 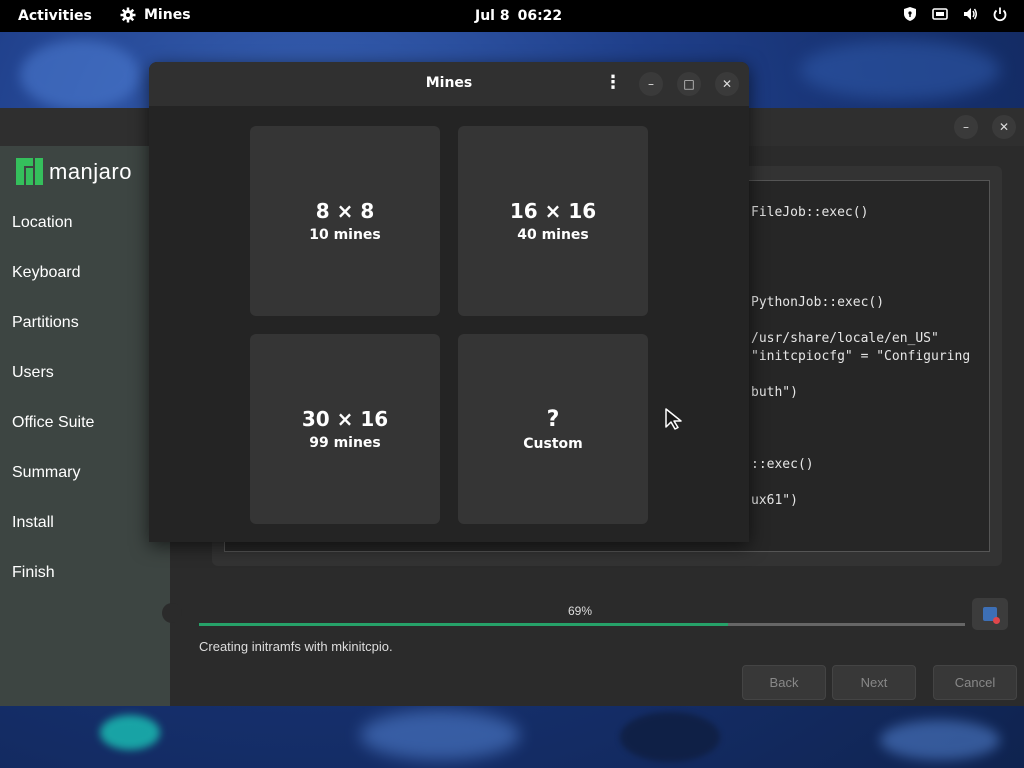 What do you see at coordinates (553, 211) in the screenshot?
I see `board-size-label: 16 × 16` at bounding box center [553, 211].